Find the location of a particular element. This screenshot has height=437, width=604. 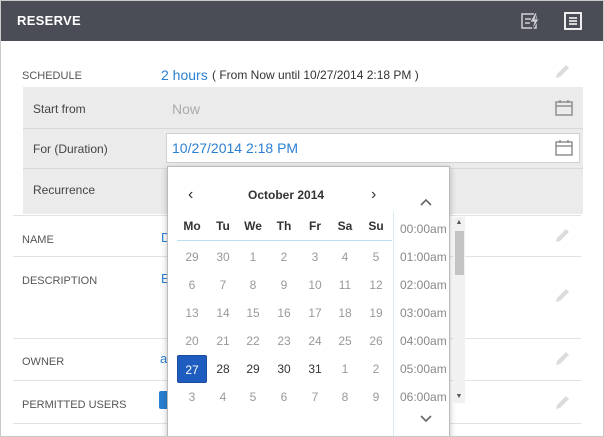

duration-calendar-icon is located at coordinates (564, 148).